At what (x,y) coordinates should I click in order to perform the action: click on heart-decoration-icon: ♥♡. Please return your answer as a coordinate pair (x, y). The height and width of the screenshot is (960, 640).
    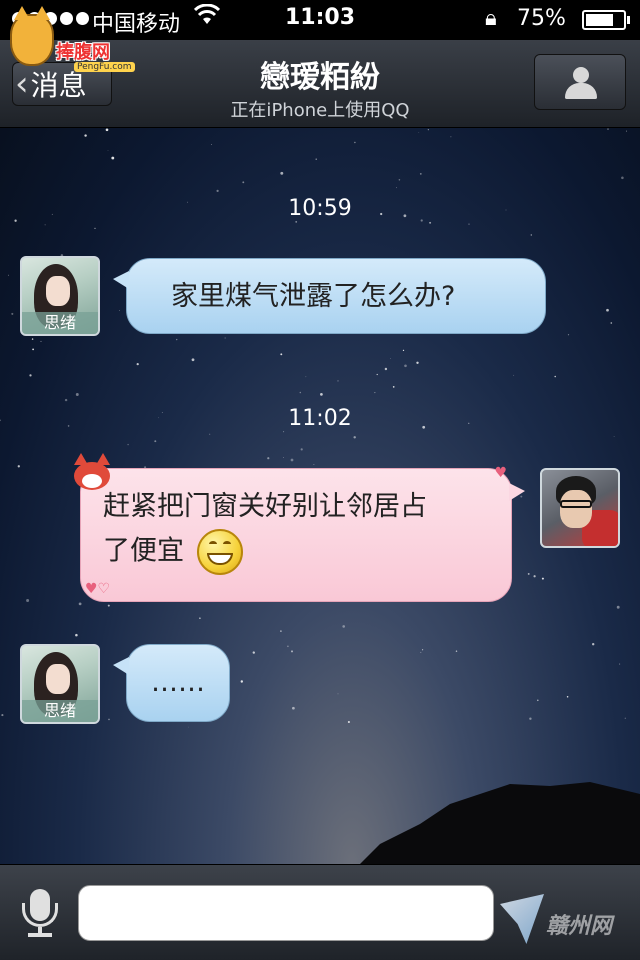
    Looking at the image, I should click on (98, 589).